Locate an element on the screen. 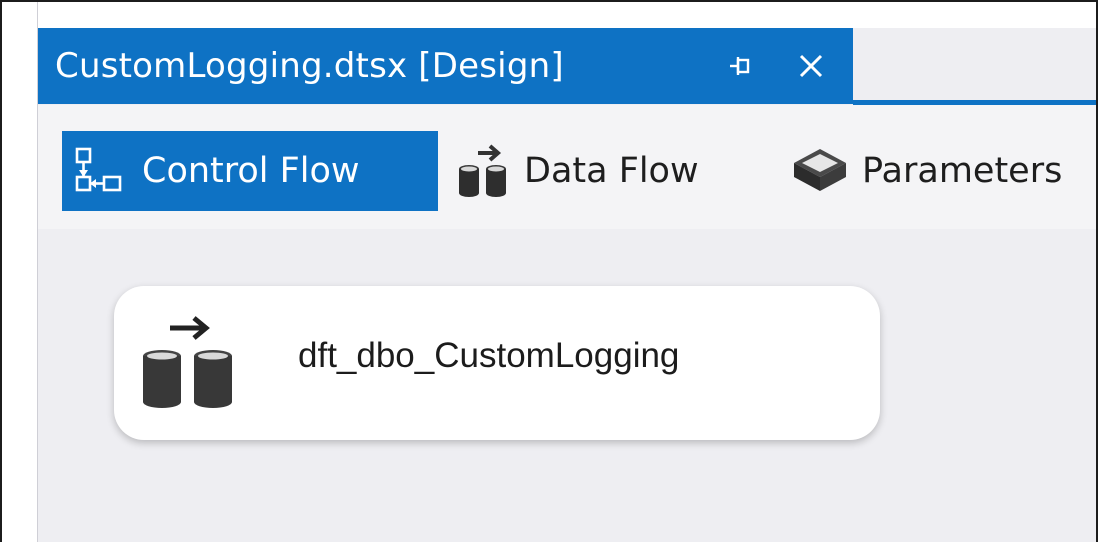 The image size is (1098, 542). tab-parameters: Parameters is located at coordinates (926, 171).